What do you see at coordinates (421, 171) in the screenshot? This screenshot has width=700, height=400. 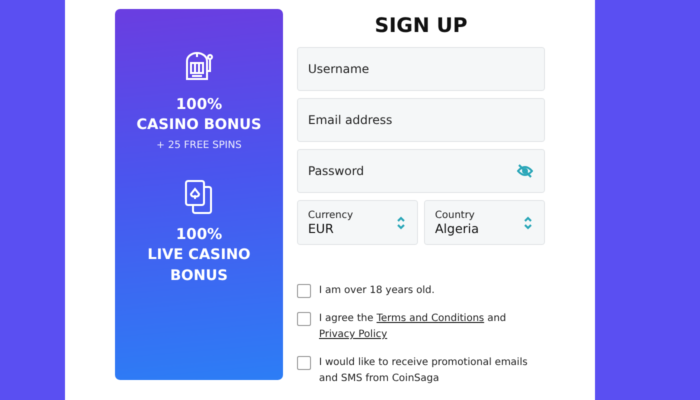 I see `input-field: Password` at bounding box center [421, 171].